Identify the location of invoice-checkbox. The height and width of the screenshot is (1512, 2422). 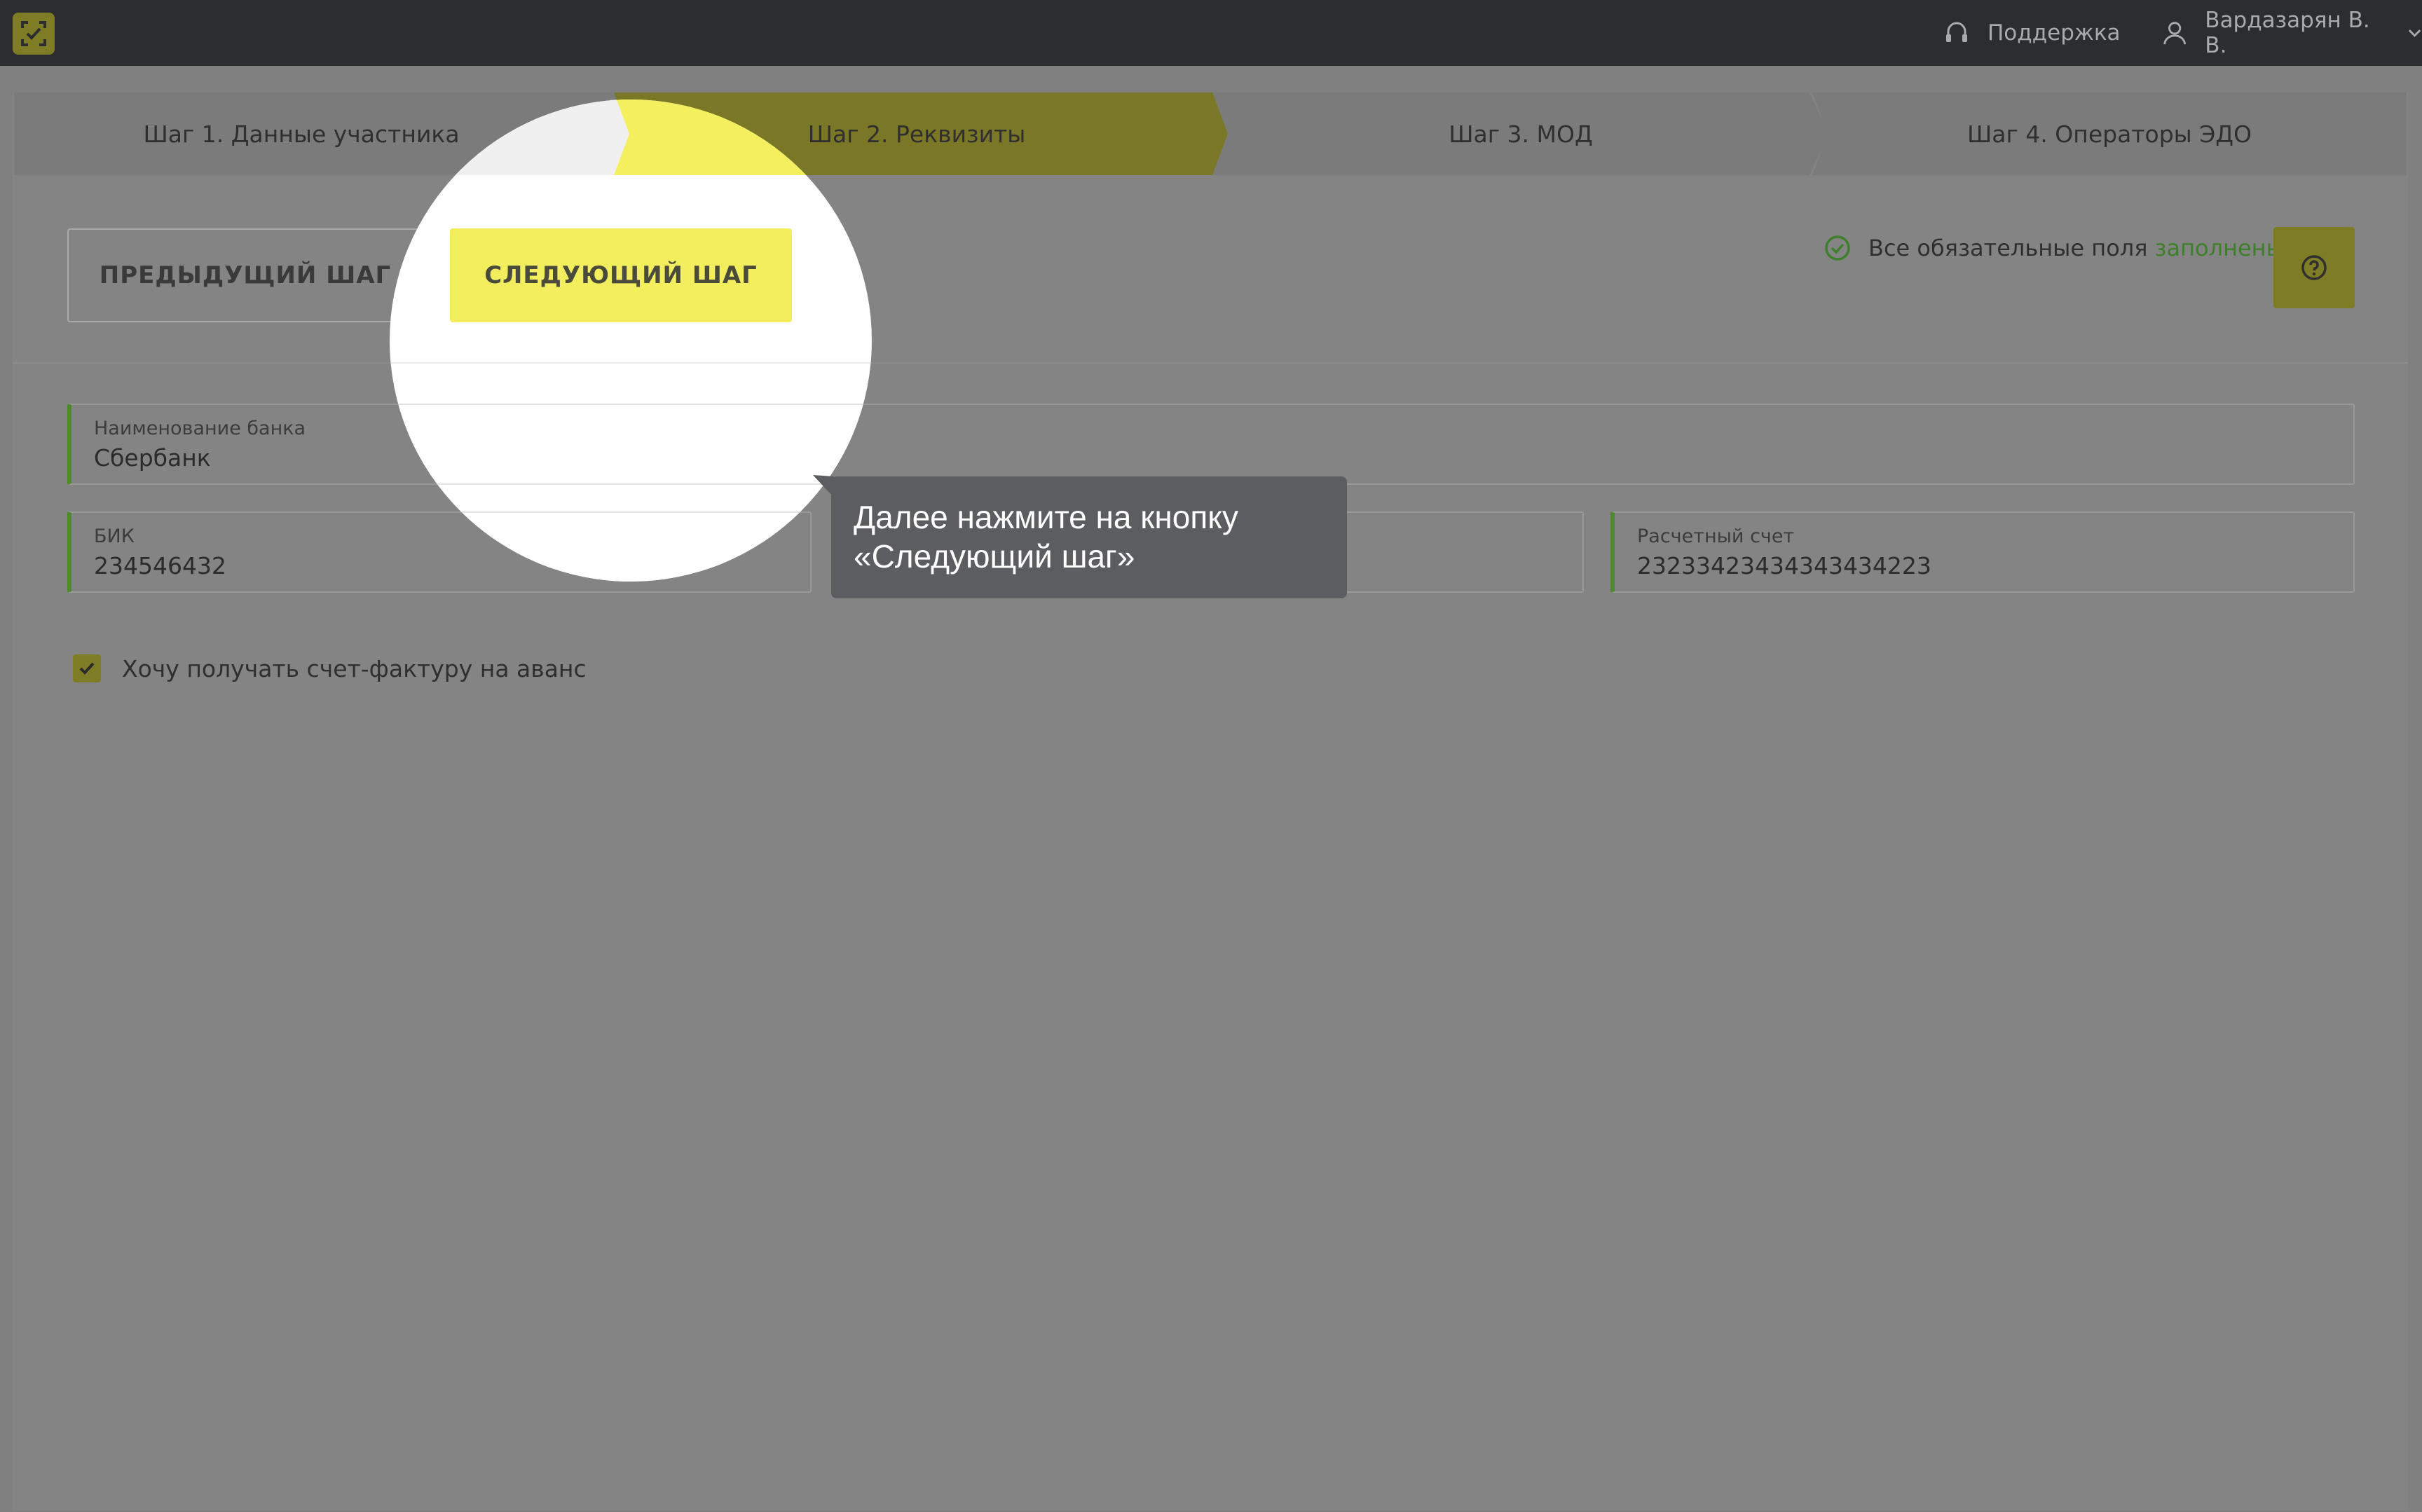
(87, 668).